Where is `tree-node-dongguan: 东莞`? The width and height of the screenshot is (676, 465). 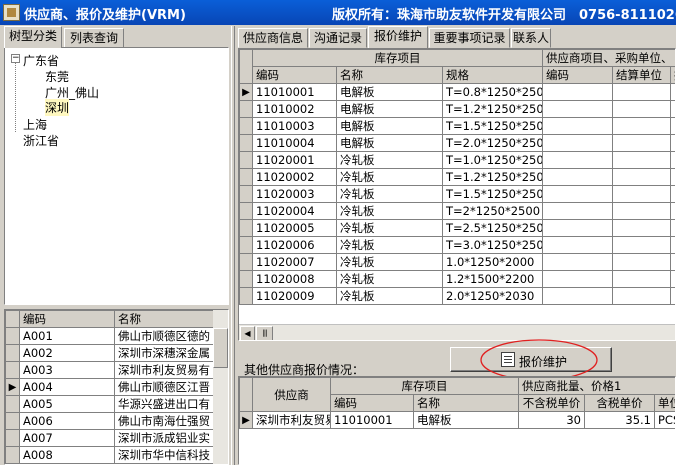 tree-node-dongguan: 东莞 is located at coordinates (57, 76).